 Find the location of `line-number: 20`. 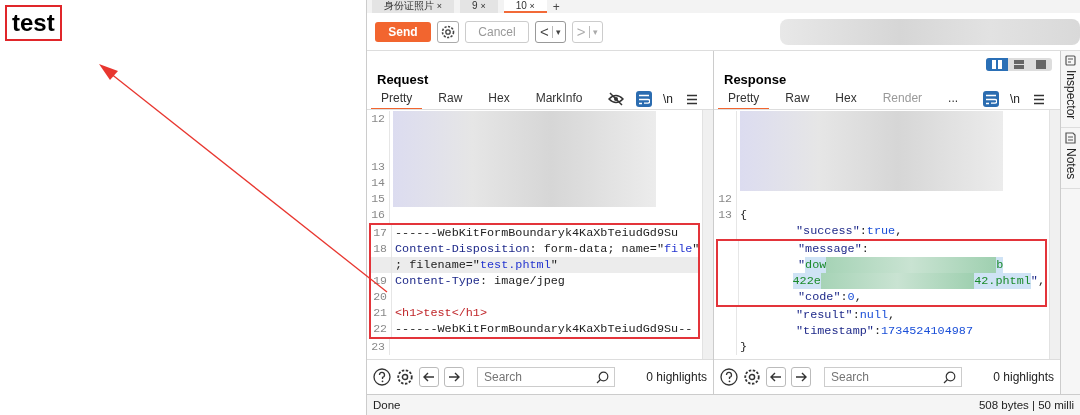

line-number: 20 is located at coordinates (380, 296).